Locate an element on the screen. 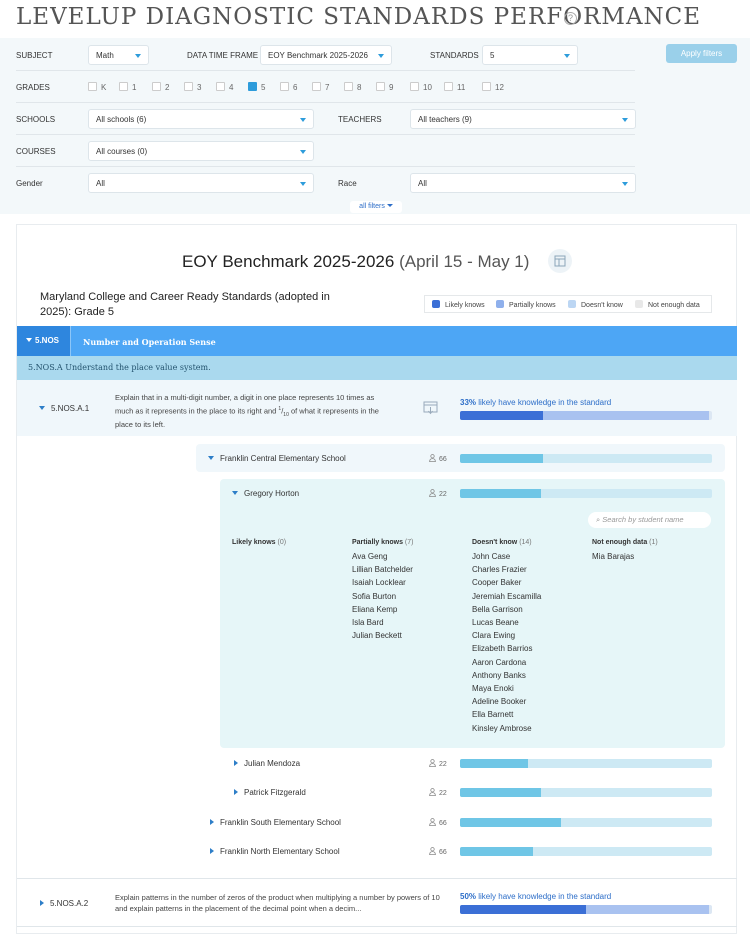 Image resolution: width=750 pixels, height=934 pixels. student-name: Cooper Baker is located at coordinates (506, 582).